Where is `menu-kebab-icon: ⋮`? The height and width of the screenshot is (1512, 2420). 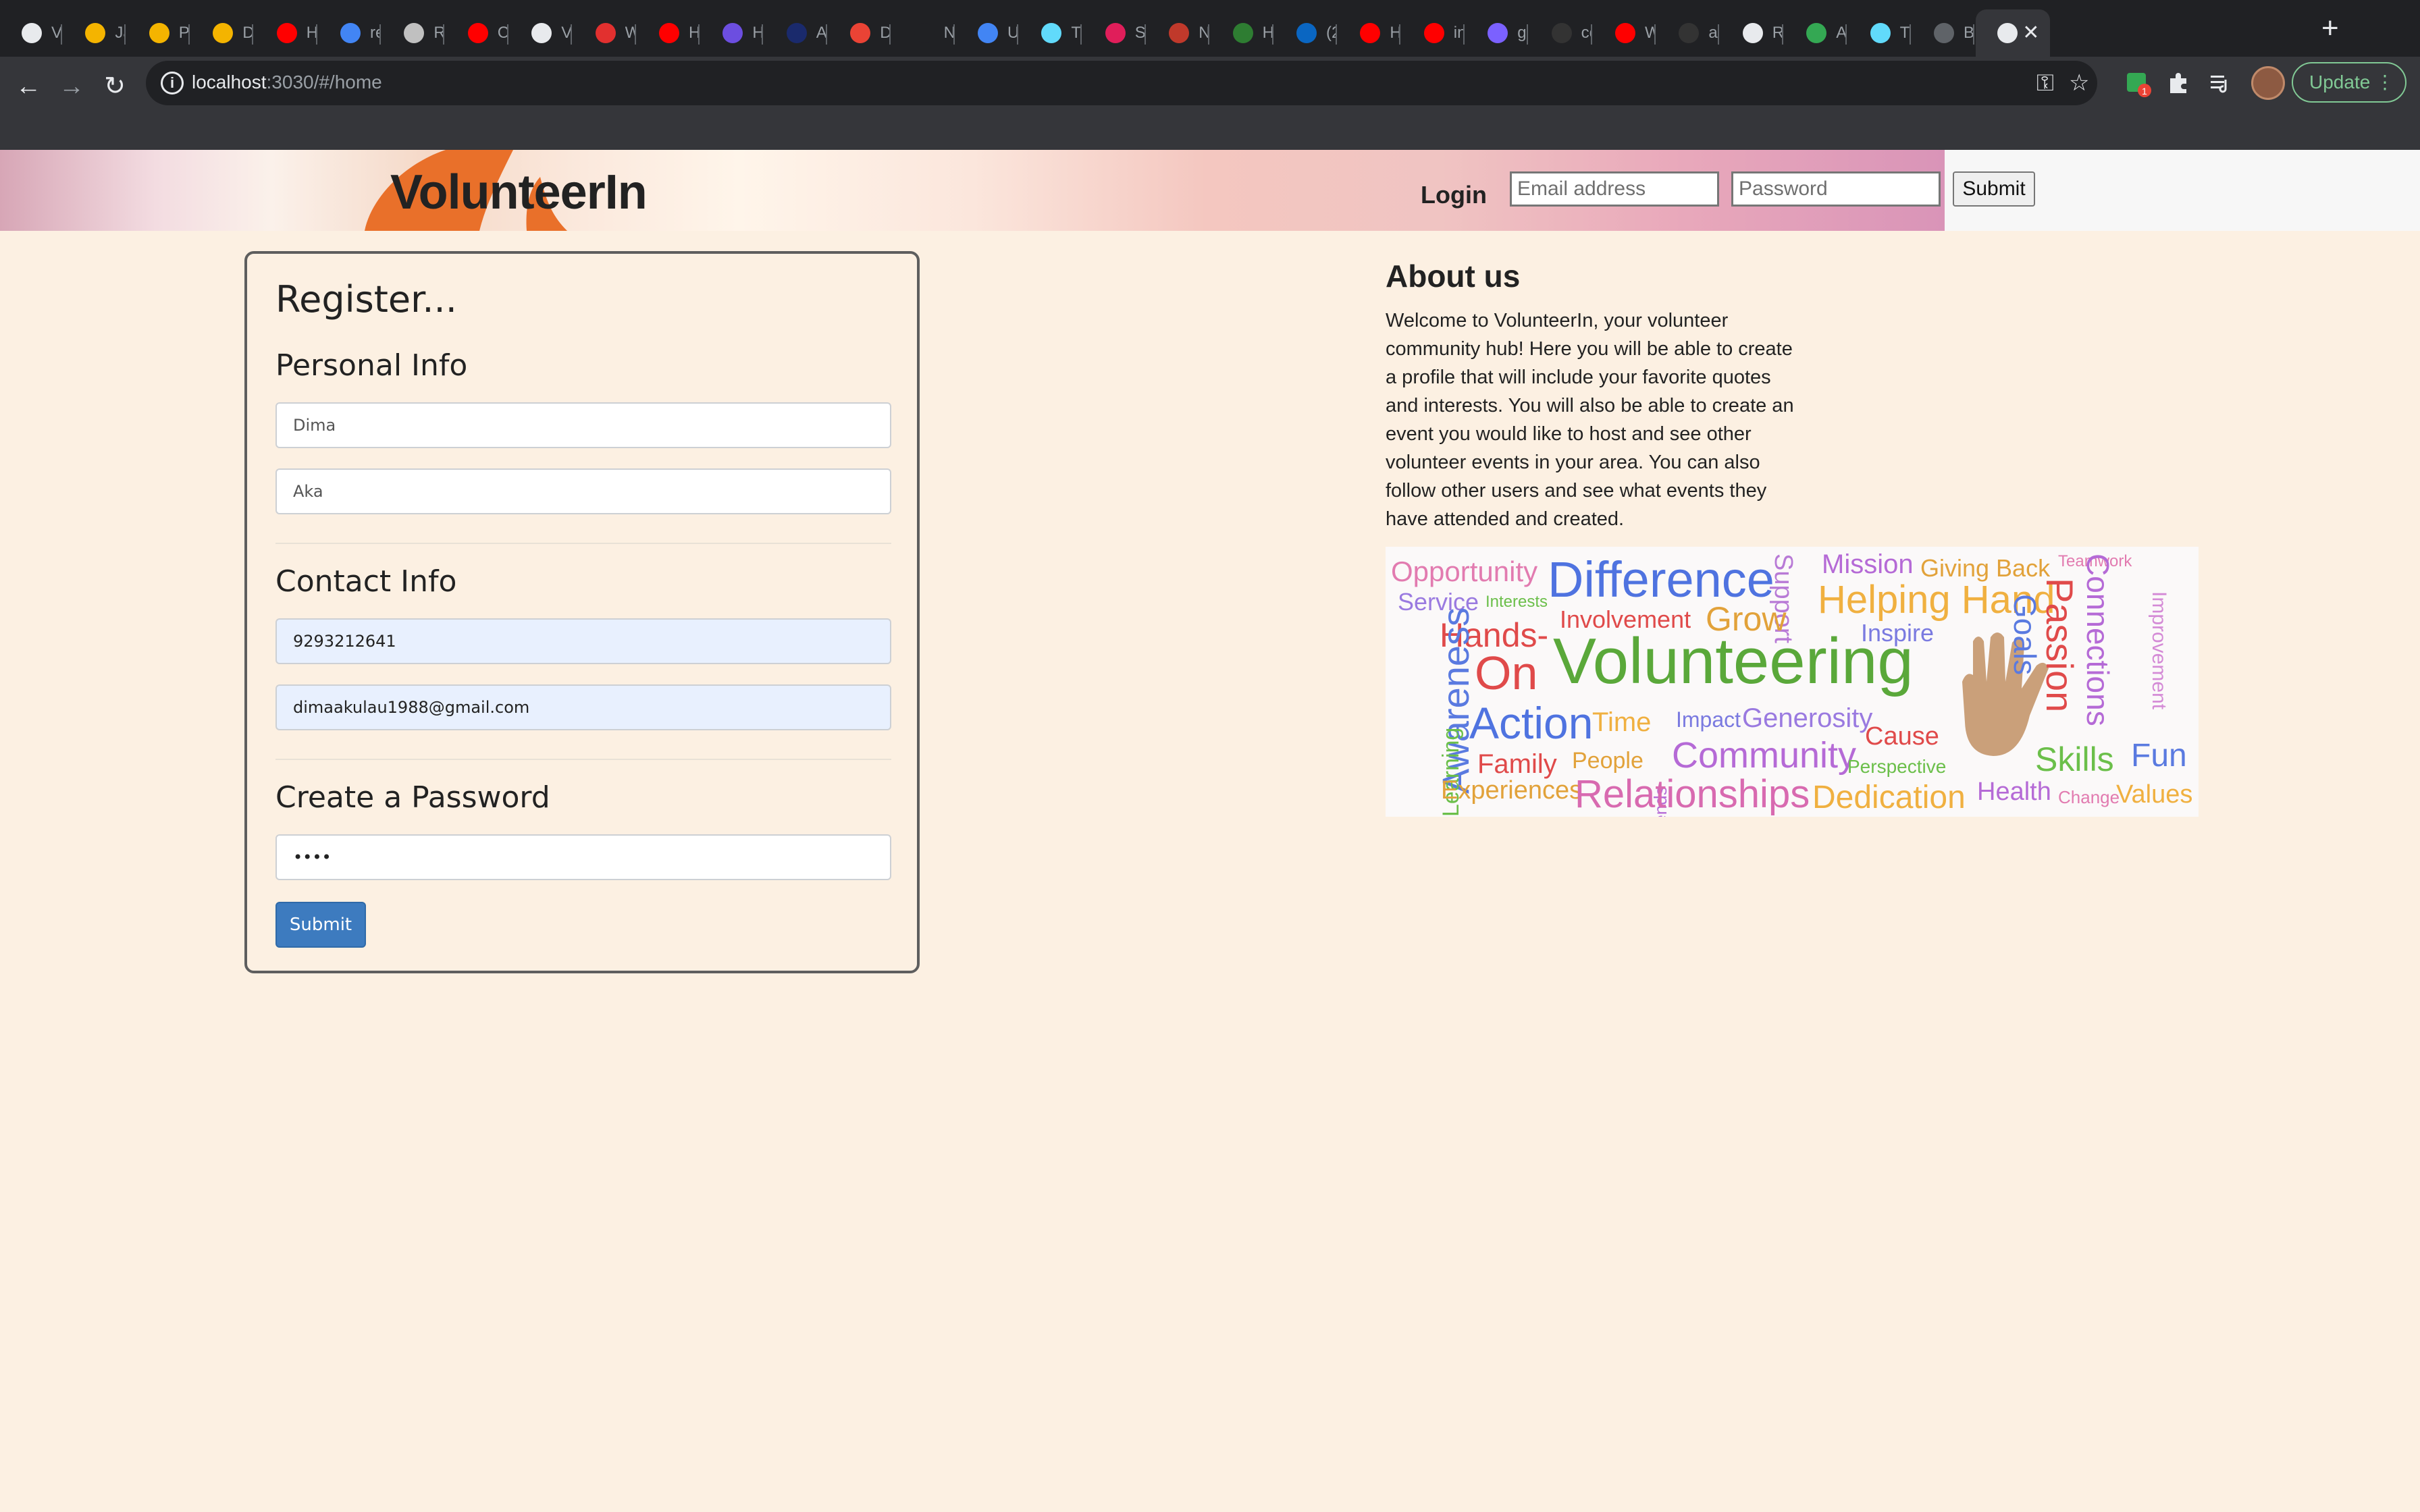
menu-kebab-icon: ⋮ is located at coordinates (2384, 82).